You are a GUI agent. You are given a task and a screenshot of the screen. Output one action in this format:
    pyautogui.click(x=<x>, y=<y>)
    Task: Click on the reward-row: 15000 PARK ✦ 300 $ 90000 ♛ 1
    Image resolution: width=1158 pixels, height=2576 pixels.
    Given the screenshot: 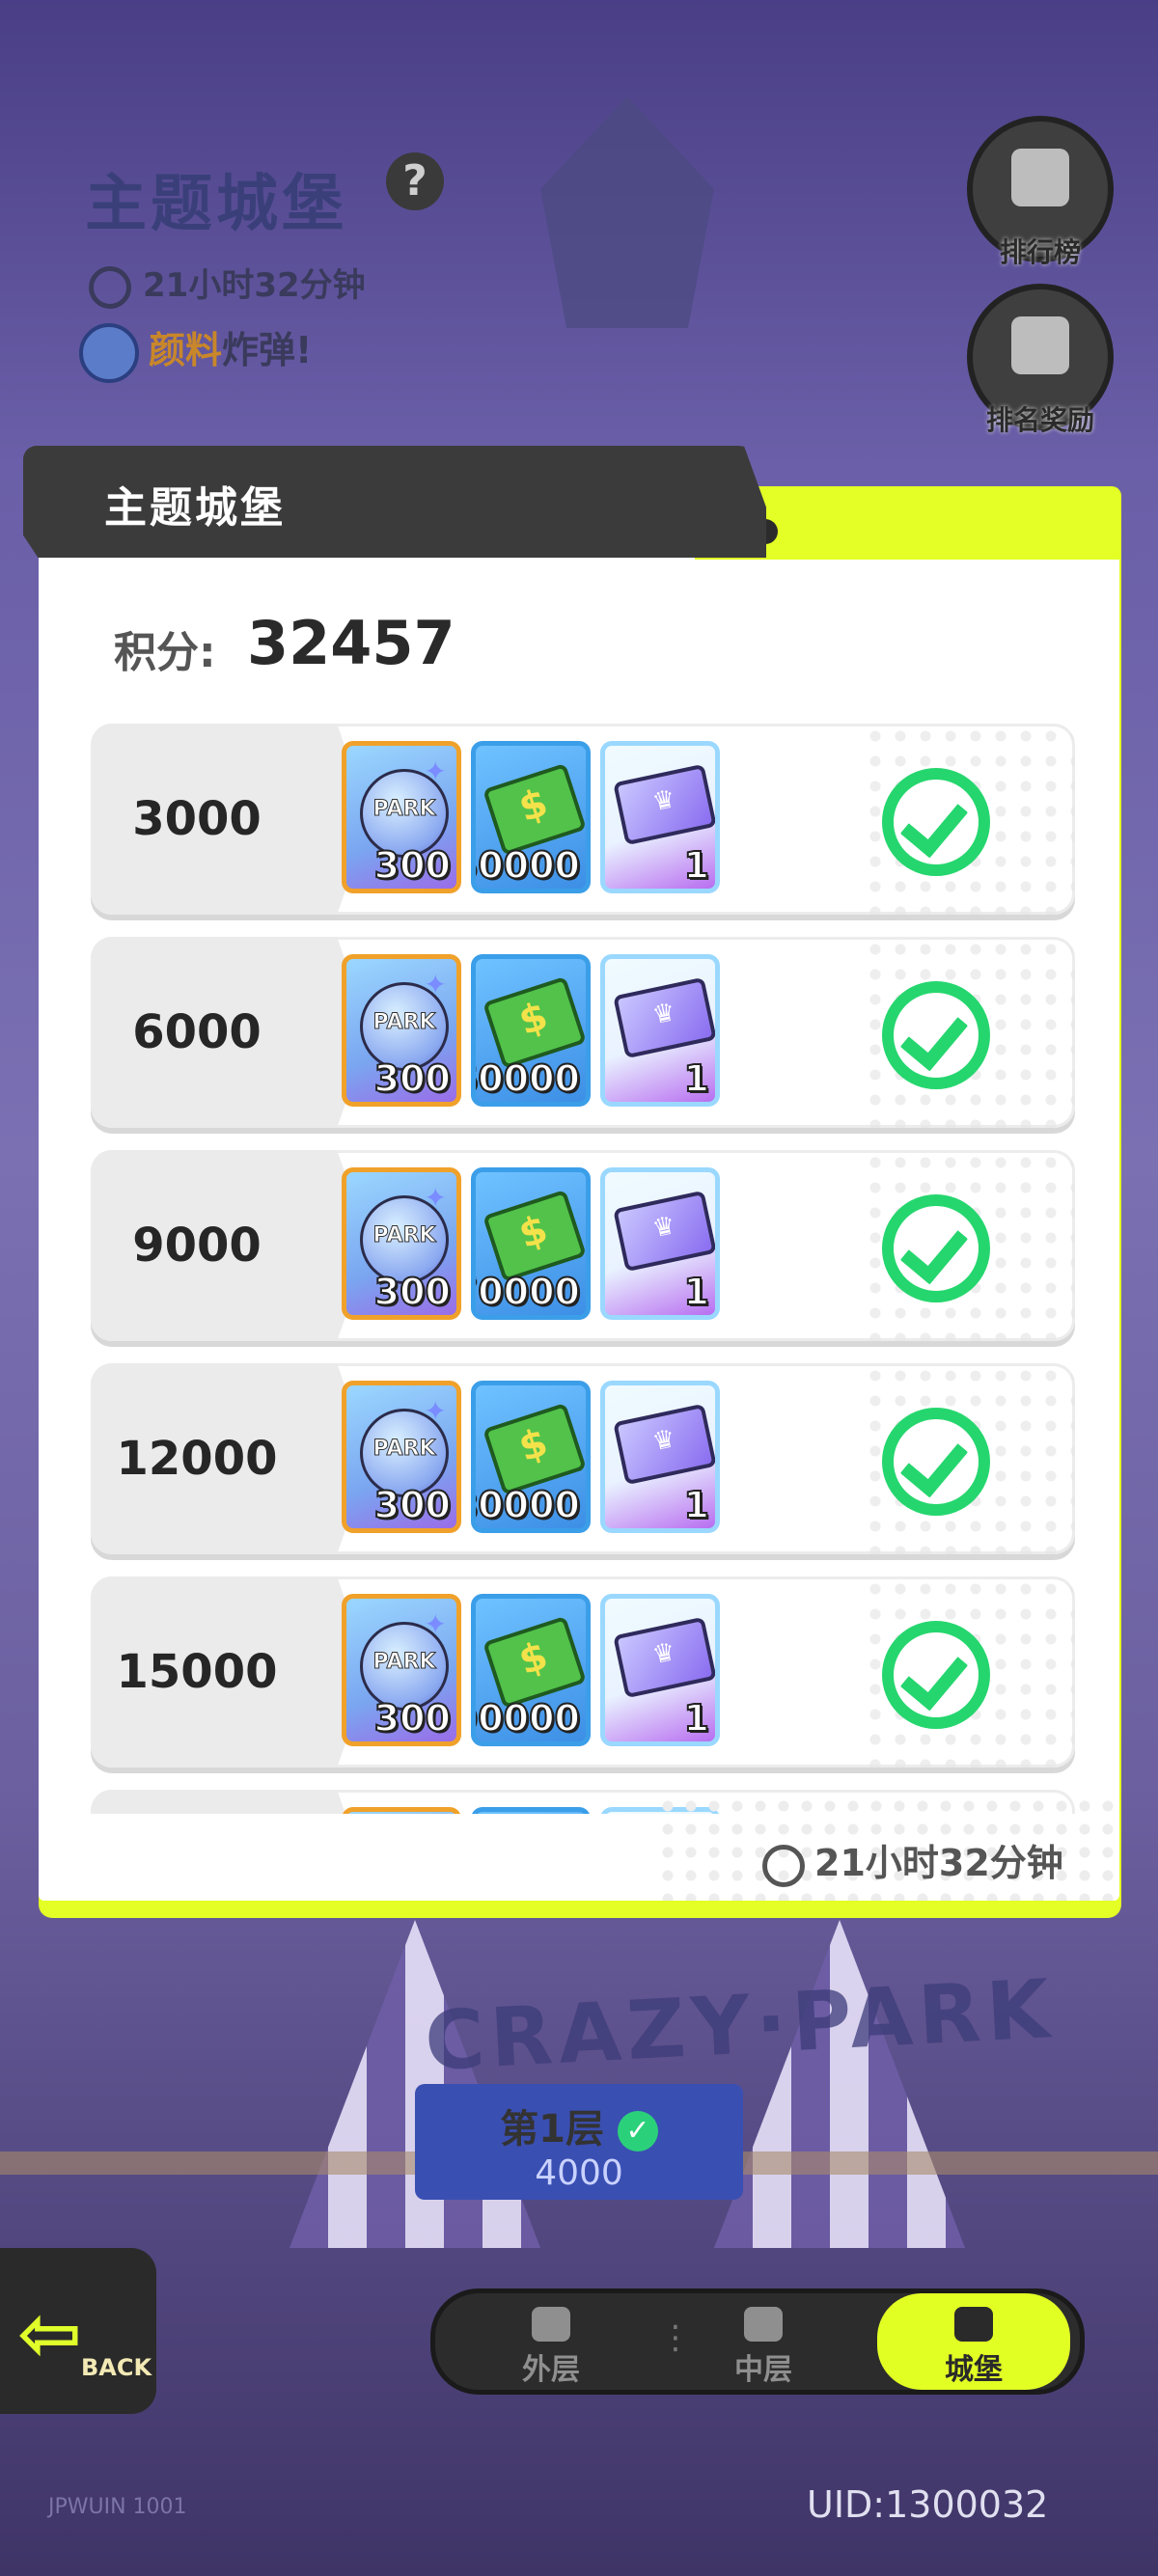 What is the action you would take?
    pyautogui.click(x=583, y=1672)
    